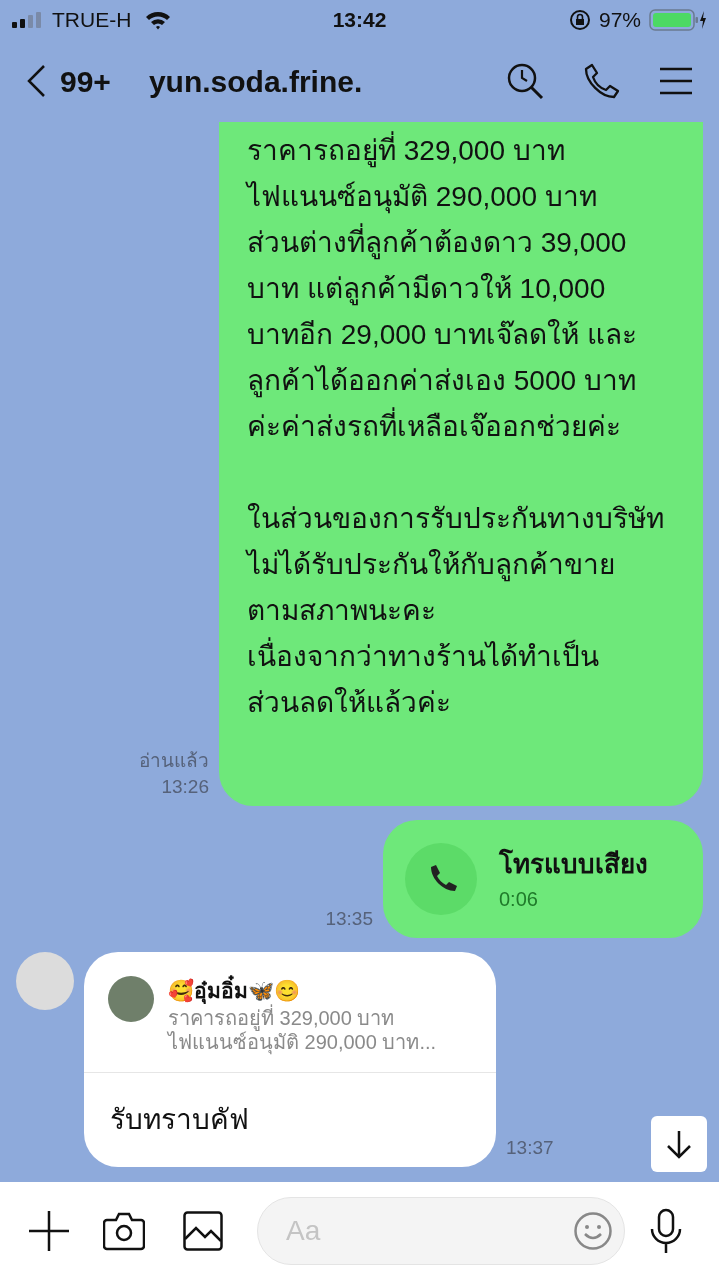 The width and height of the screenshot is (719, 1280). Describe the element at coordinates (36, 81) in the screenshot. I see `back-icon` at that location.